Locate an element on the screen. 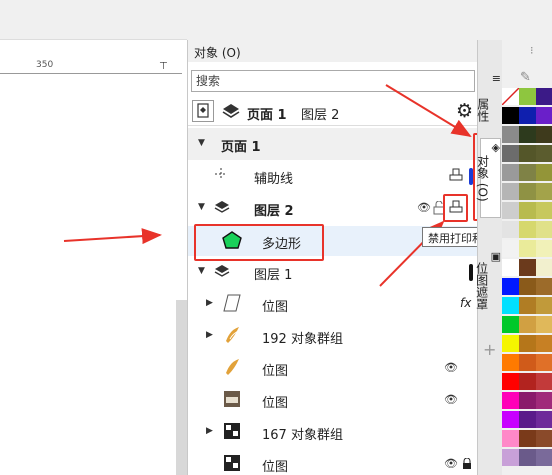  docker-tabs: ≡ 属性 ◈ 对象 (O) ▣ 位图遮罩 is located at coordinates (488, 257).